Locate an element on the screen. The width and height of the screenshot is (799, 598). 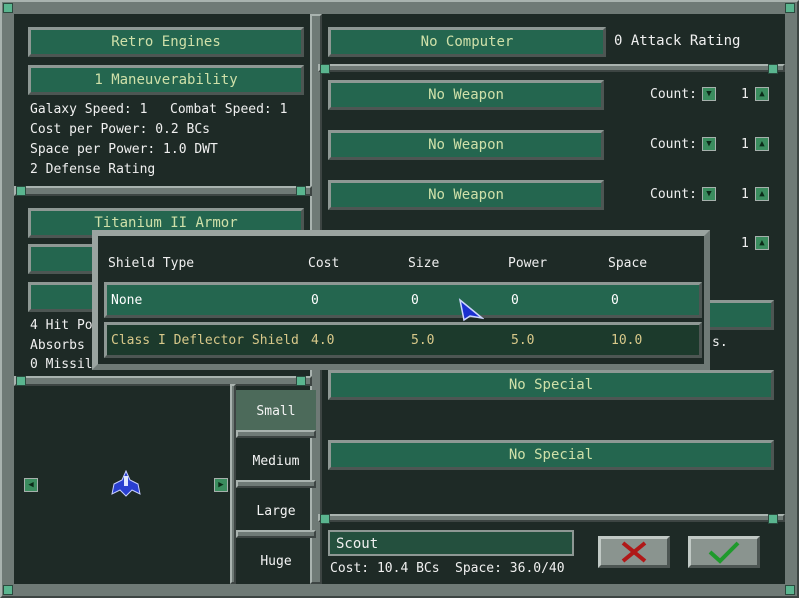
shield-cost: 4.0 is located at coordinates (323, 340).